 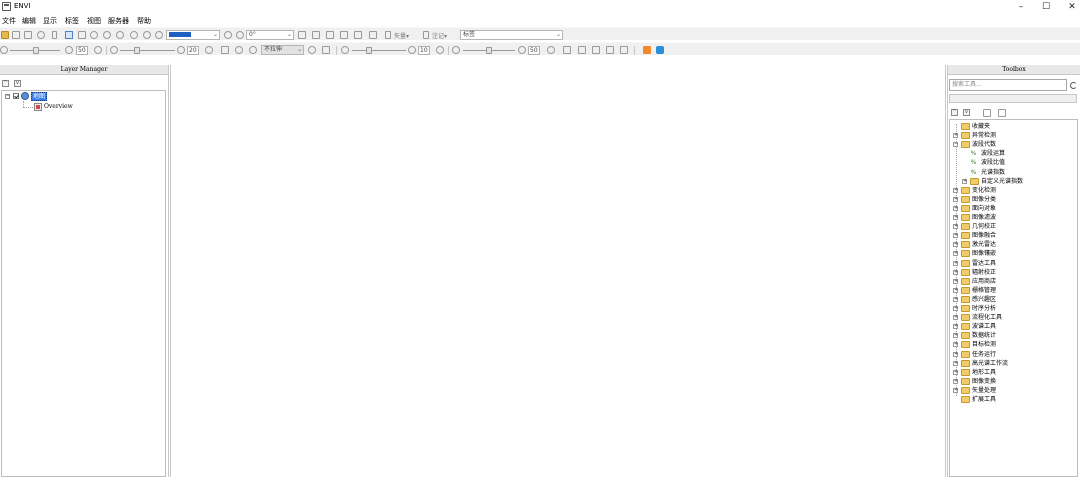 What do you see at coordinates (193, 35) in the screenshot?
I see `zoom-scale-combo: ⌄` at bounding box center [193, 35].